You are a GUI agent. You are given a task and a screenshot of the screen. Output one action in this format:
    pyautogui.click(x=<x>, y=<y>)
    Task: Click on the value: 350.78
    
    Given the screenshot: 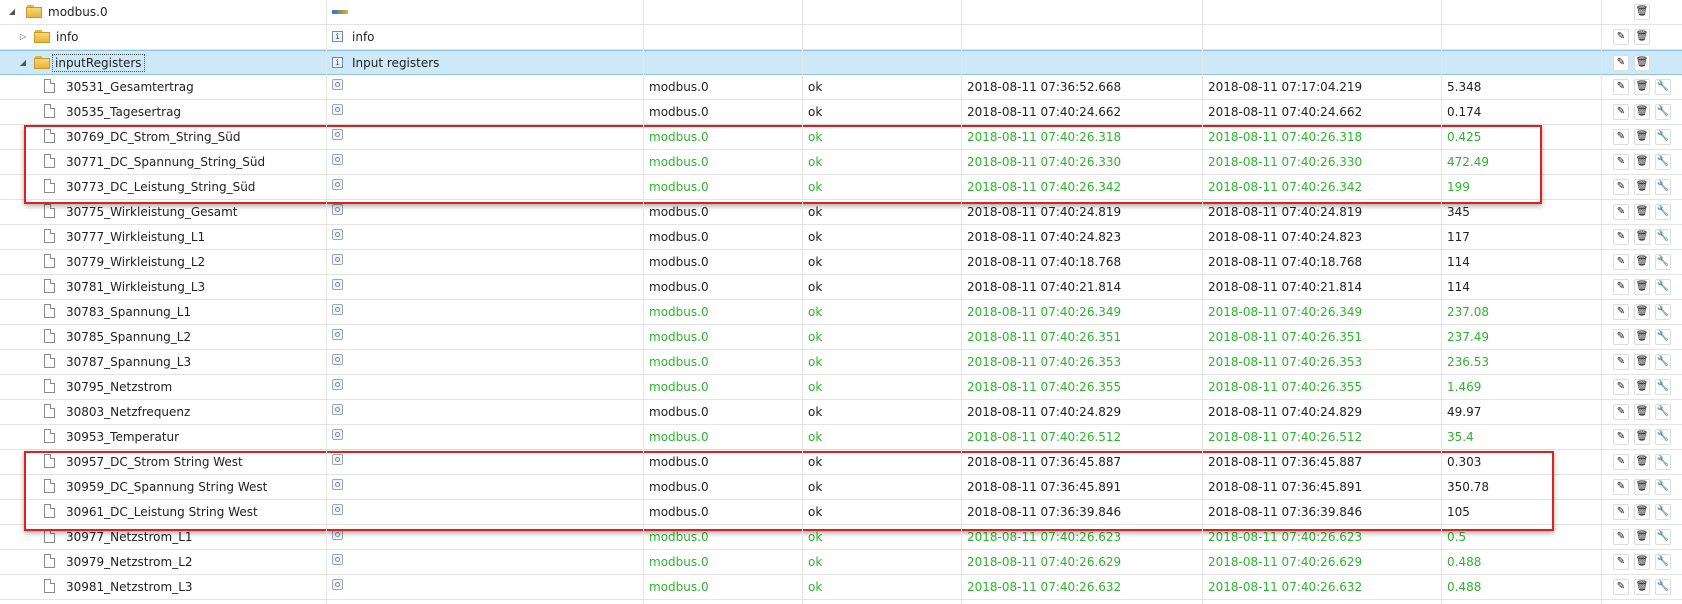 What is the action you would take?
    pyautogui.click(x=1521, y=487)
    